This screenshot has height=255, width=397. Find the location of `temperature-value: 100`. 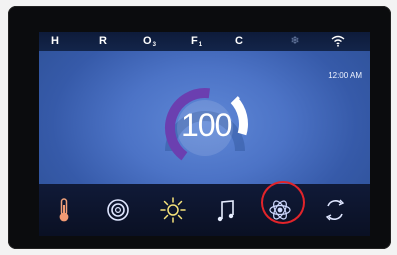

temperature-value: 100 is located at coordinates (206, 125).